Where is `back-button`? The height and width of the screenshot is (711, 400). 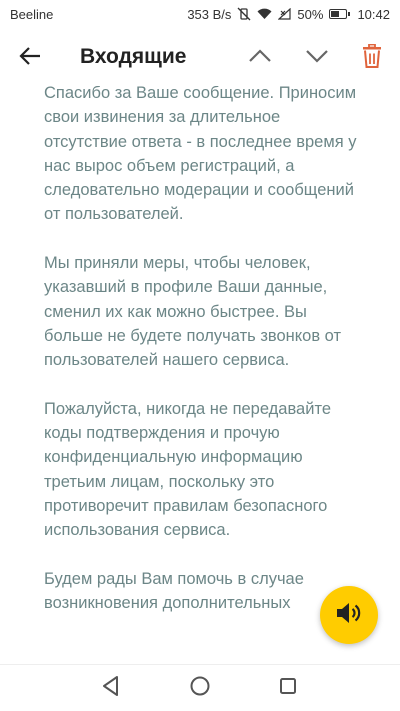 back-button is located at coordinates (30, 58).